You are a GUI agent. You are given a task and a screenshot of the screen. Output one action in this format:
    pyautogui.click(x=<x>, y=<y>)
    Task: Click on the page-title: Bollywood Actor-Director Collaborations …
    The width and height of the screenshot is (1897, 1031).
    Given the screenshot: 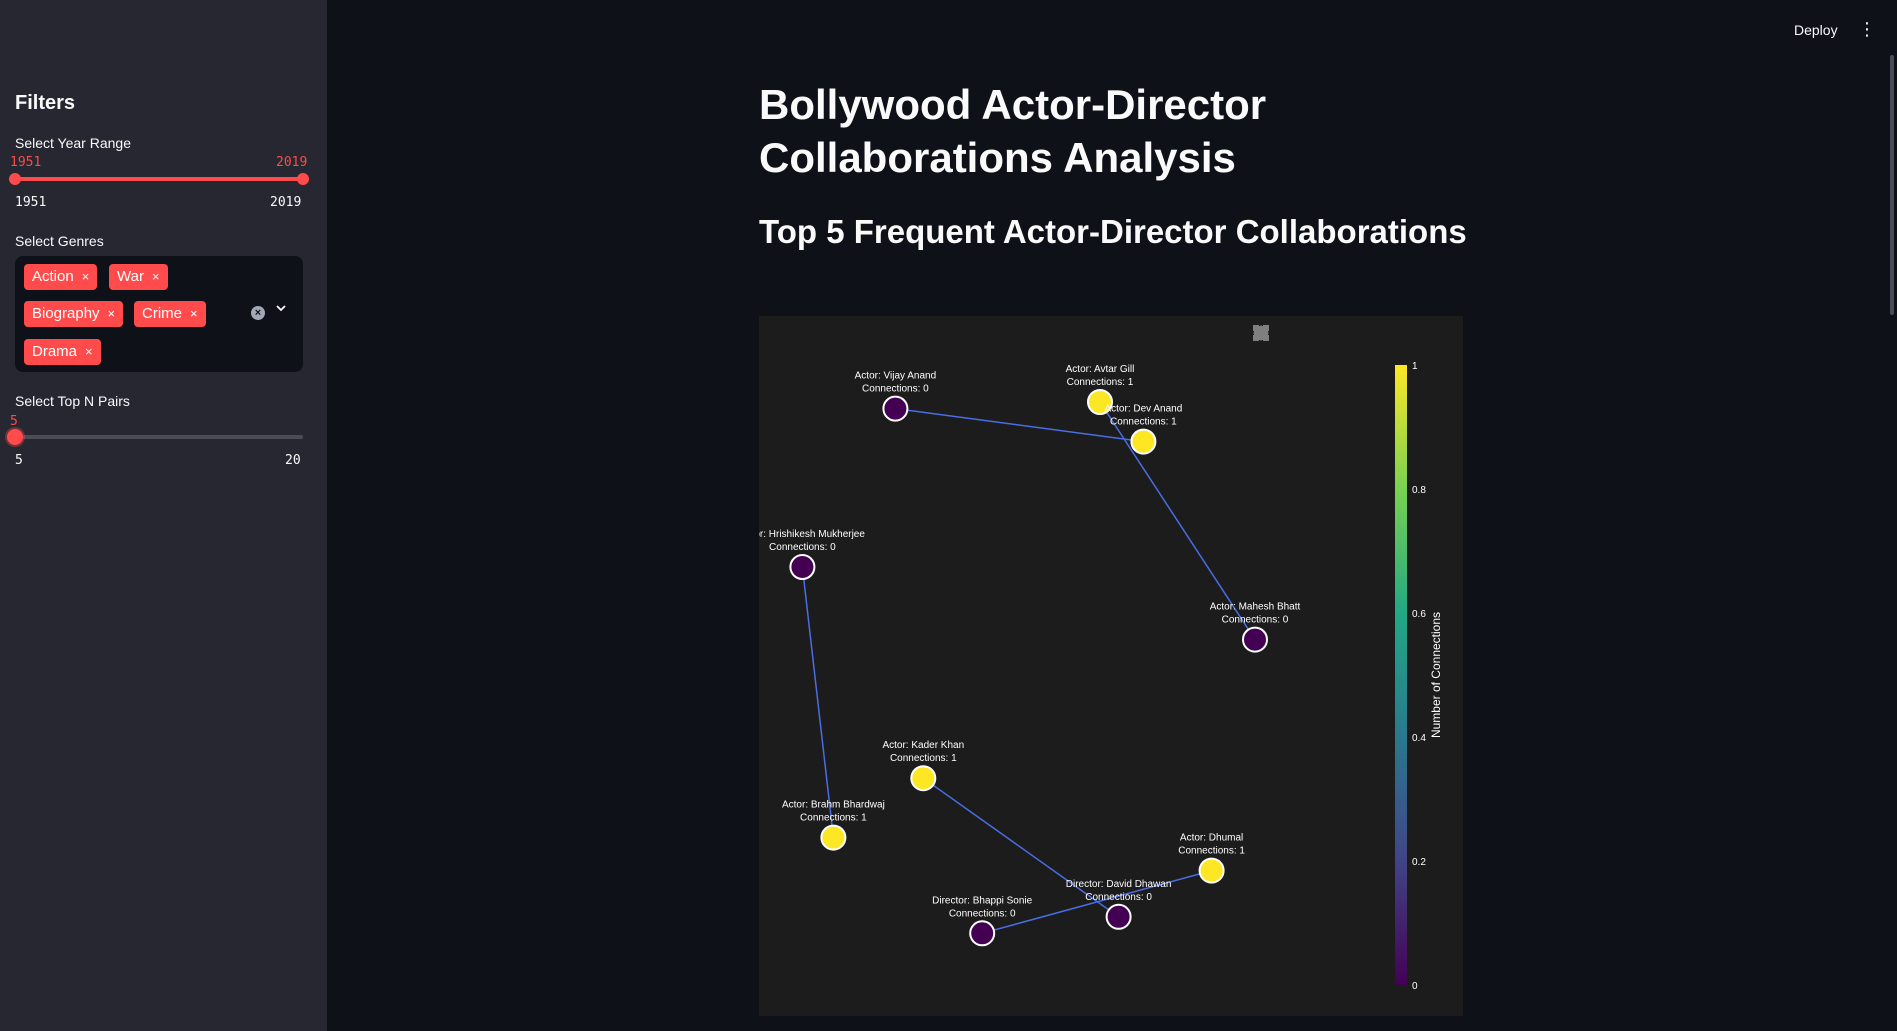 What is the action you would take?
    pyautogui.click(x=1013, y=131)
    